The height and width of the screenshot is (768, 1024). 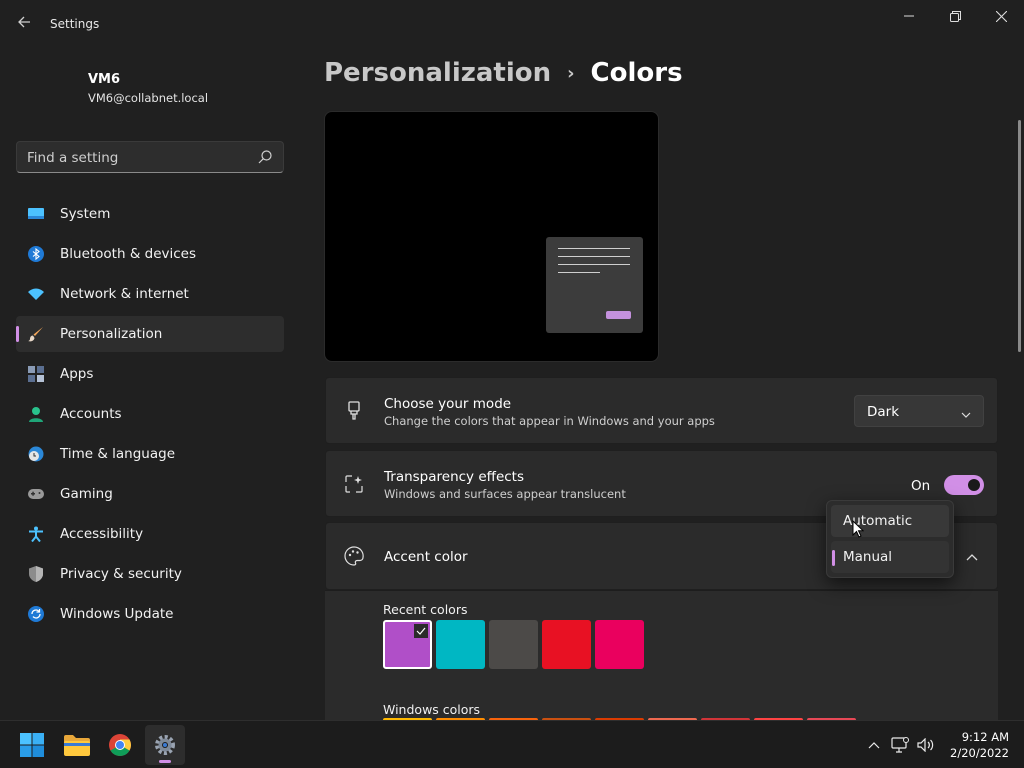 I want to click on transparency-state-label: On, so click(x=921, y=486).